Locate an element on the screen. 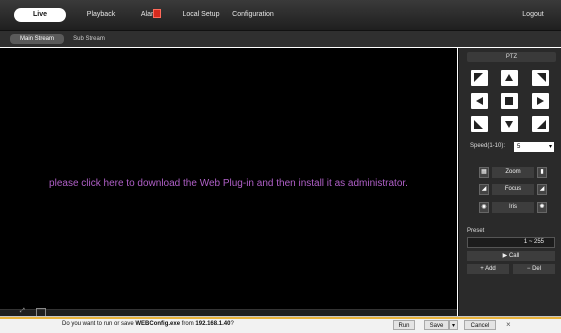  stream-tab-bar: Main Stream Sub Stream is located at coordinates (280, 39).